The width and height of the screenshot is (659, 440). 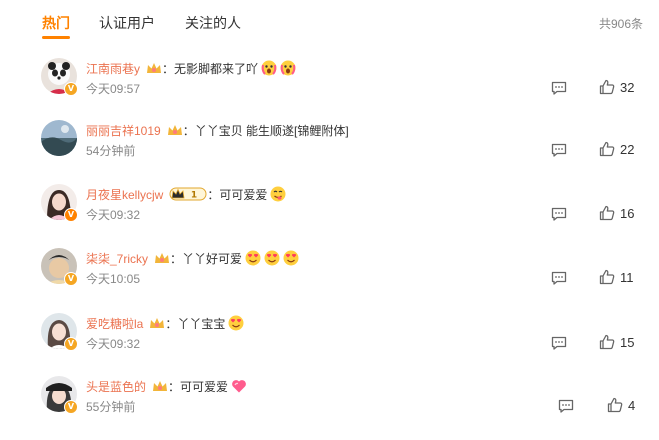 I want to click on heart-emoji-icon, so click(x=239, y=386).